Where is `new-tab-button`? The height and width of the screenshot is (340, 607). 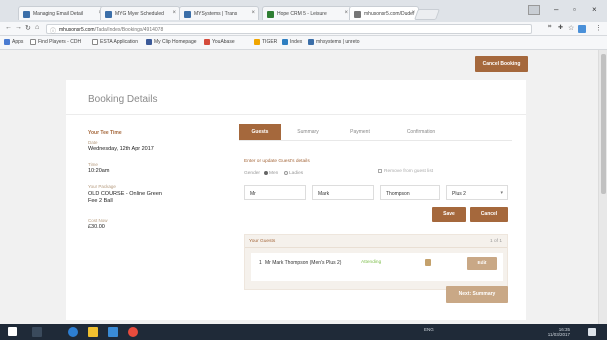
new-tab-button is located at coordinates (427, 14).